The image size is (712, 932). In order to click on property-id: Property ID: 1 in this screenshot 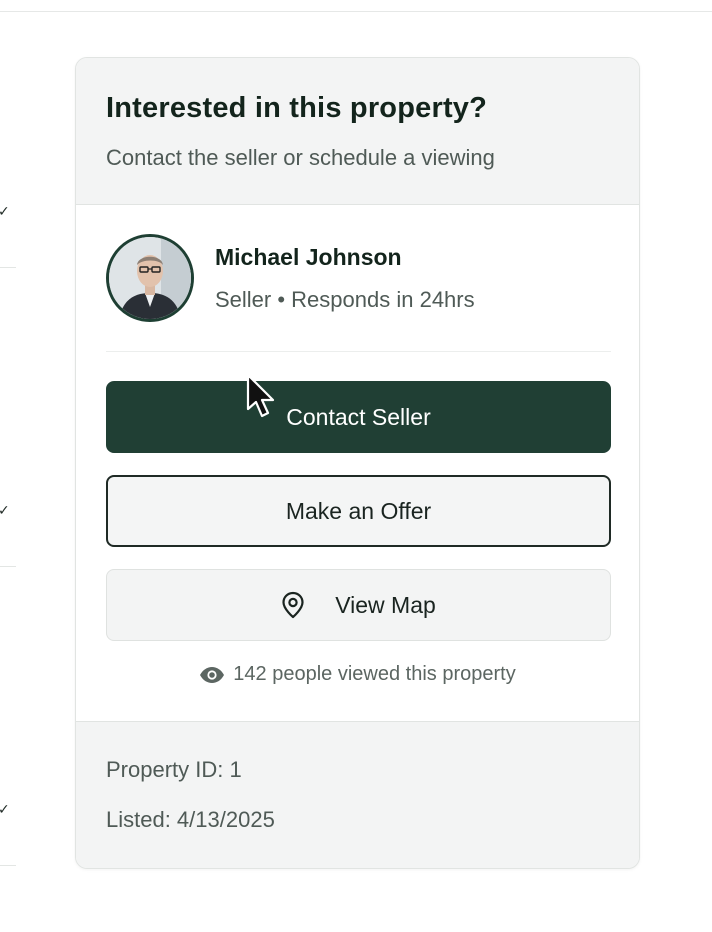, I will do `click(174, 769)`.